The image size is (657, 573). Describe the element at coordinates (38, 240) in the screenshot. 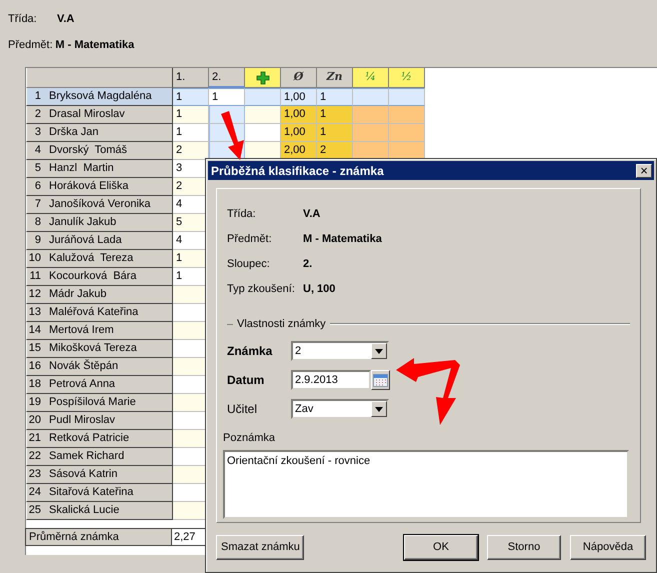

I see `row-number: 9` at that location.